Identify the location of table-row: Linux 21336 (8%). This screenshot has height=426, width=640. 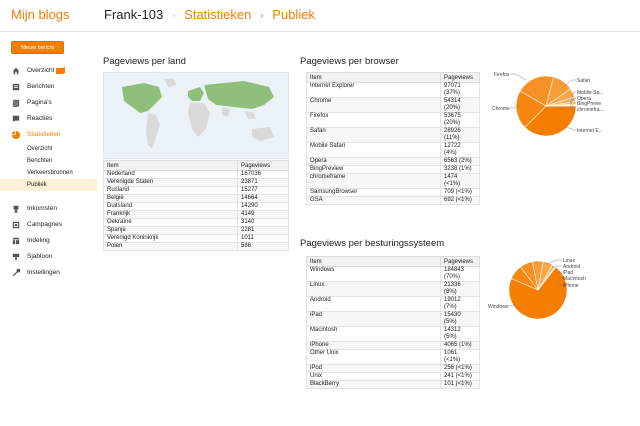
(393, 289).